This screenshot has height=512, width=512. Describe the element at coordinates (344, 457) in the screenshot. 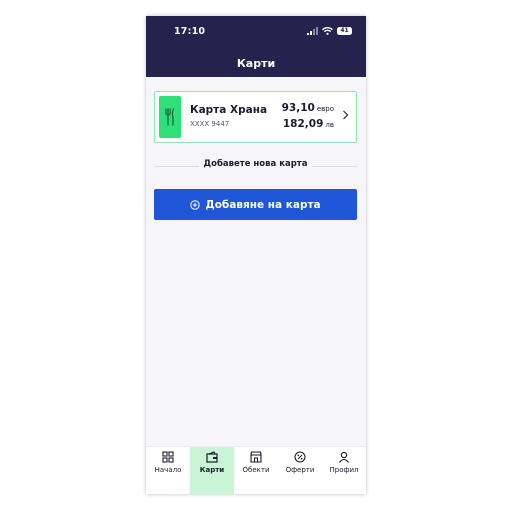

I see `user-icon` at that location.